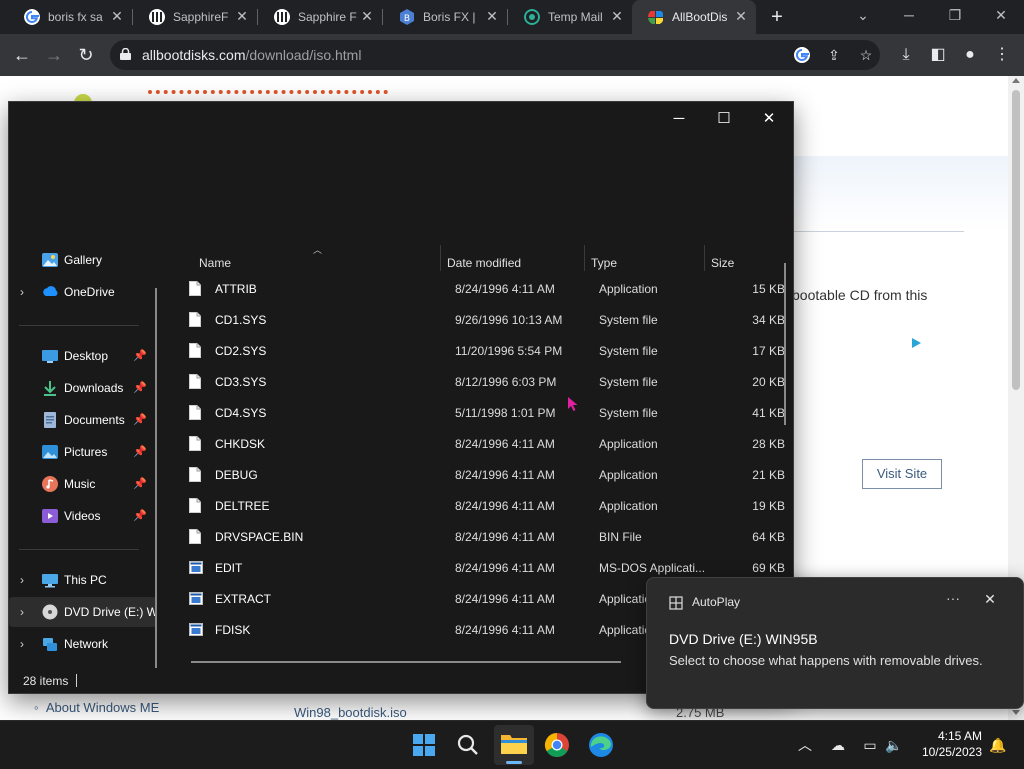  I want to click on nav-item-dvd-drive: › DVD Drive (E:) W, so click(83, 612).